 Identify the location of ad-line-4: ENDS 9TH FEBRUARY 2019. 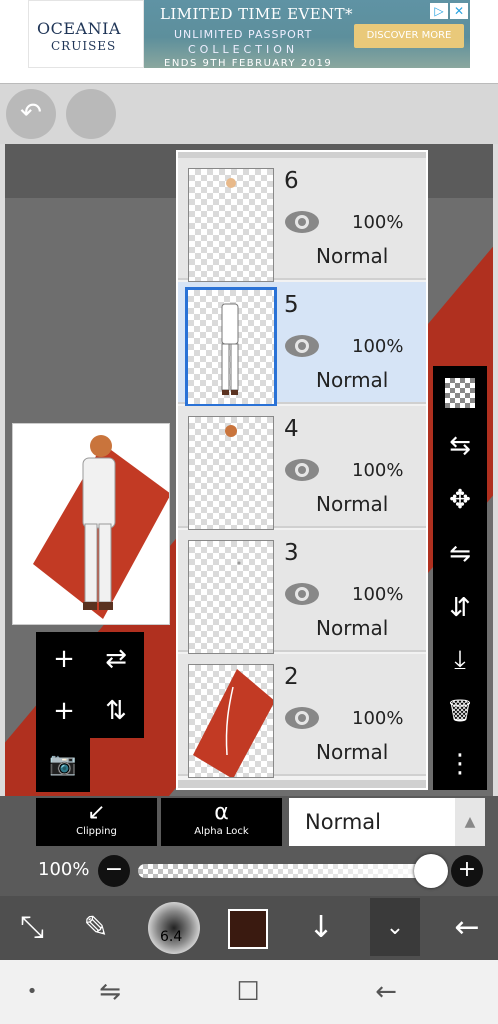
(248, 63).